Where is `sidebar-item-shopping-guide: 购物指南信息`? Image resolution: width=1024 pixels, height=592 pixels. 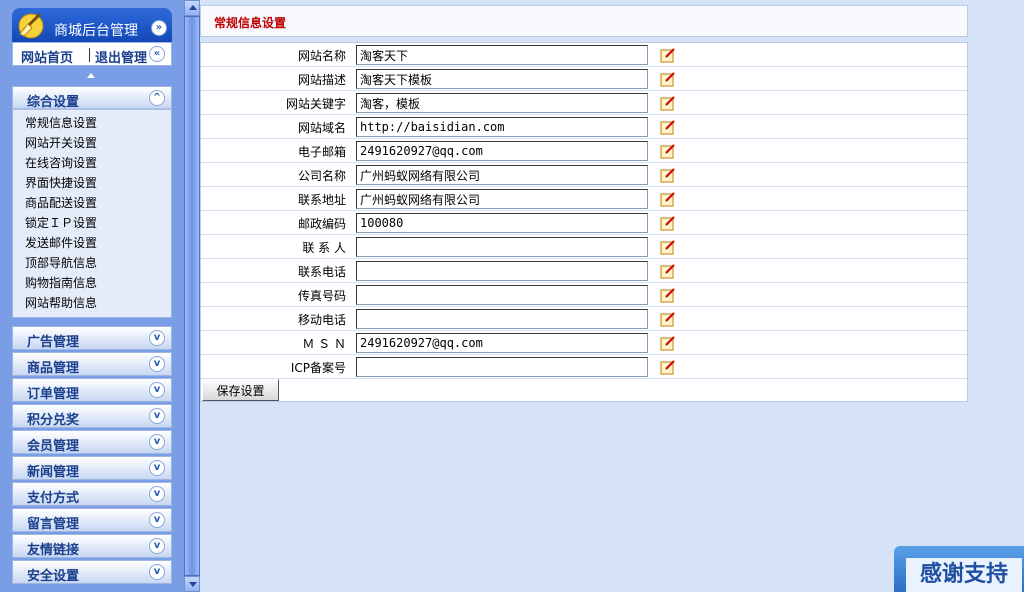
sidebar-item-shopping-guide: 购物指南信息 is located at coordinates (92, 283).